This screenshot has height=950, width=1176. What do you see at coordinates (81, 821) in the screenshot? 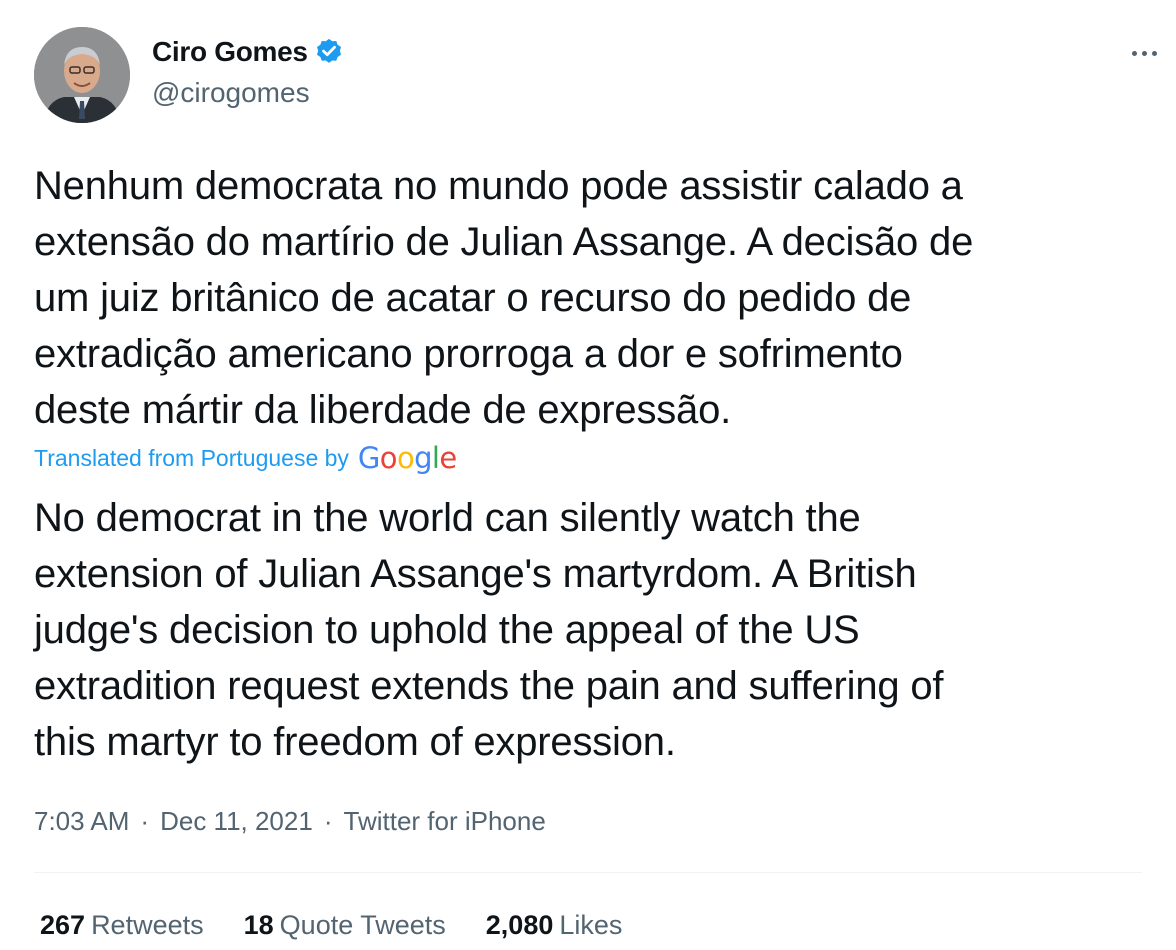
I see `tweet-time: 7:03 AM` at bounding box center [81, 821].